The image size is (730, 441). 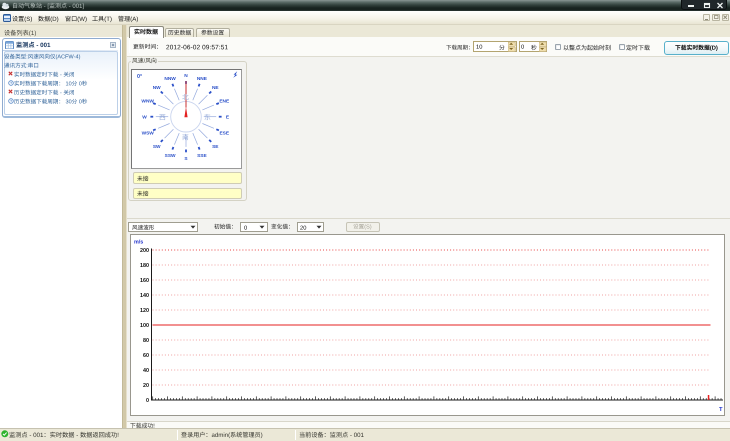 I want to click on svg-text: ENE, so click(x=224, y=102).